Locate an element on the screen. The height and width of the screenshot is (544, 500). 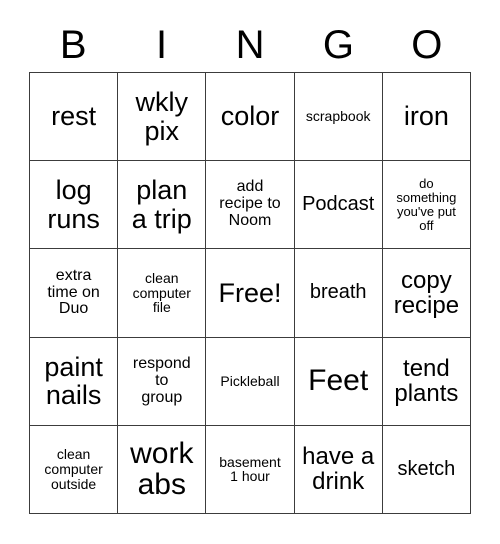
bingo-cell-r1c4: scrapbook is located at coordinates (338, 117).